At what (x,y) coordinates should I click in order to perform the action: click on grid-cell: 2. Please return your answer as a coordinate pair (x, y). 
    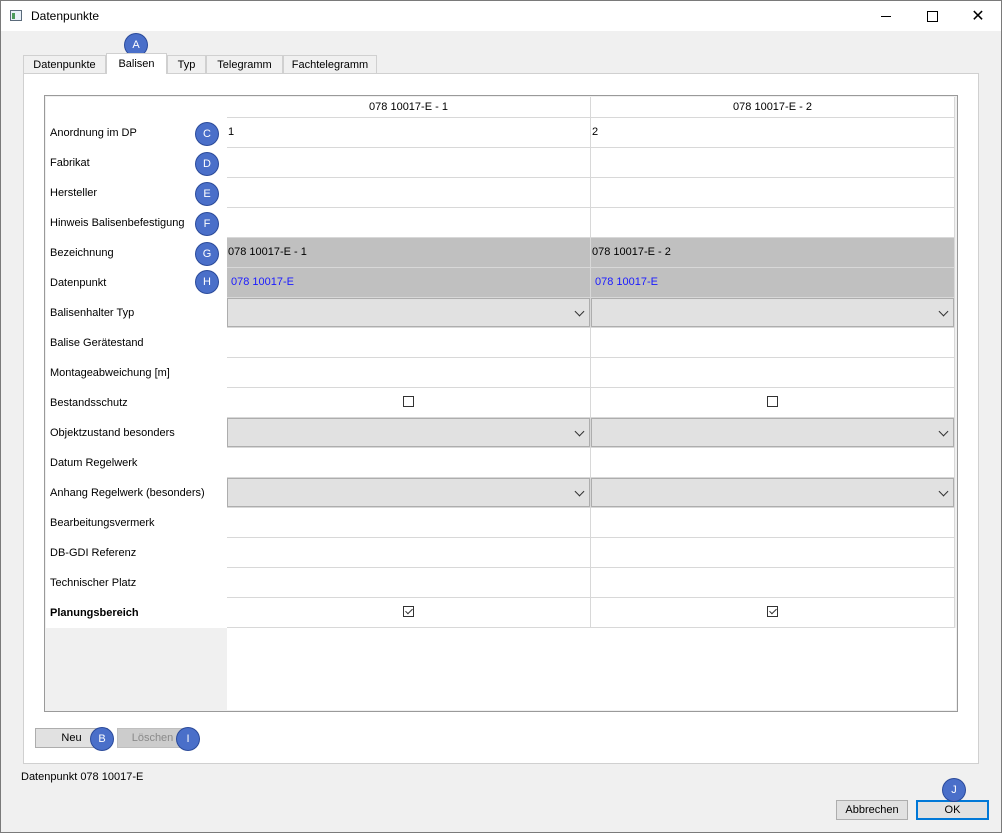
    Looking at the image, I should click on (773, 133).